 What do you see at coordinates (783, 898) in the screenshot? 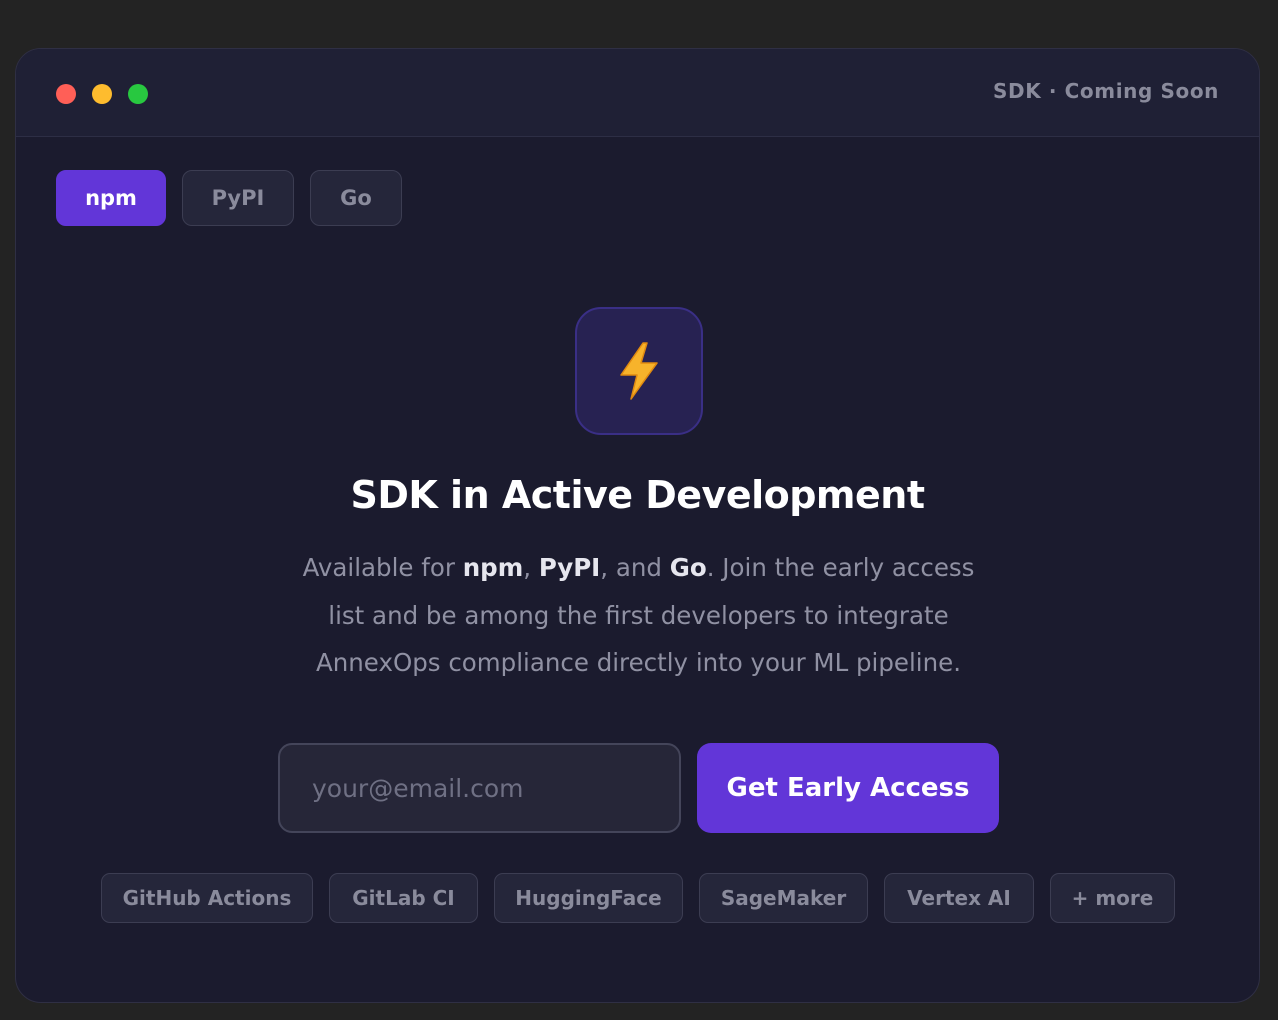
I see `integration-sagemaker: SageMaker` at bounding box center [783, 898].